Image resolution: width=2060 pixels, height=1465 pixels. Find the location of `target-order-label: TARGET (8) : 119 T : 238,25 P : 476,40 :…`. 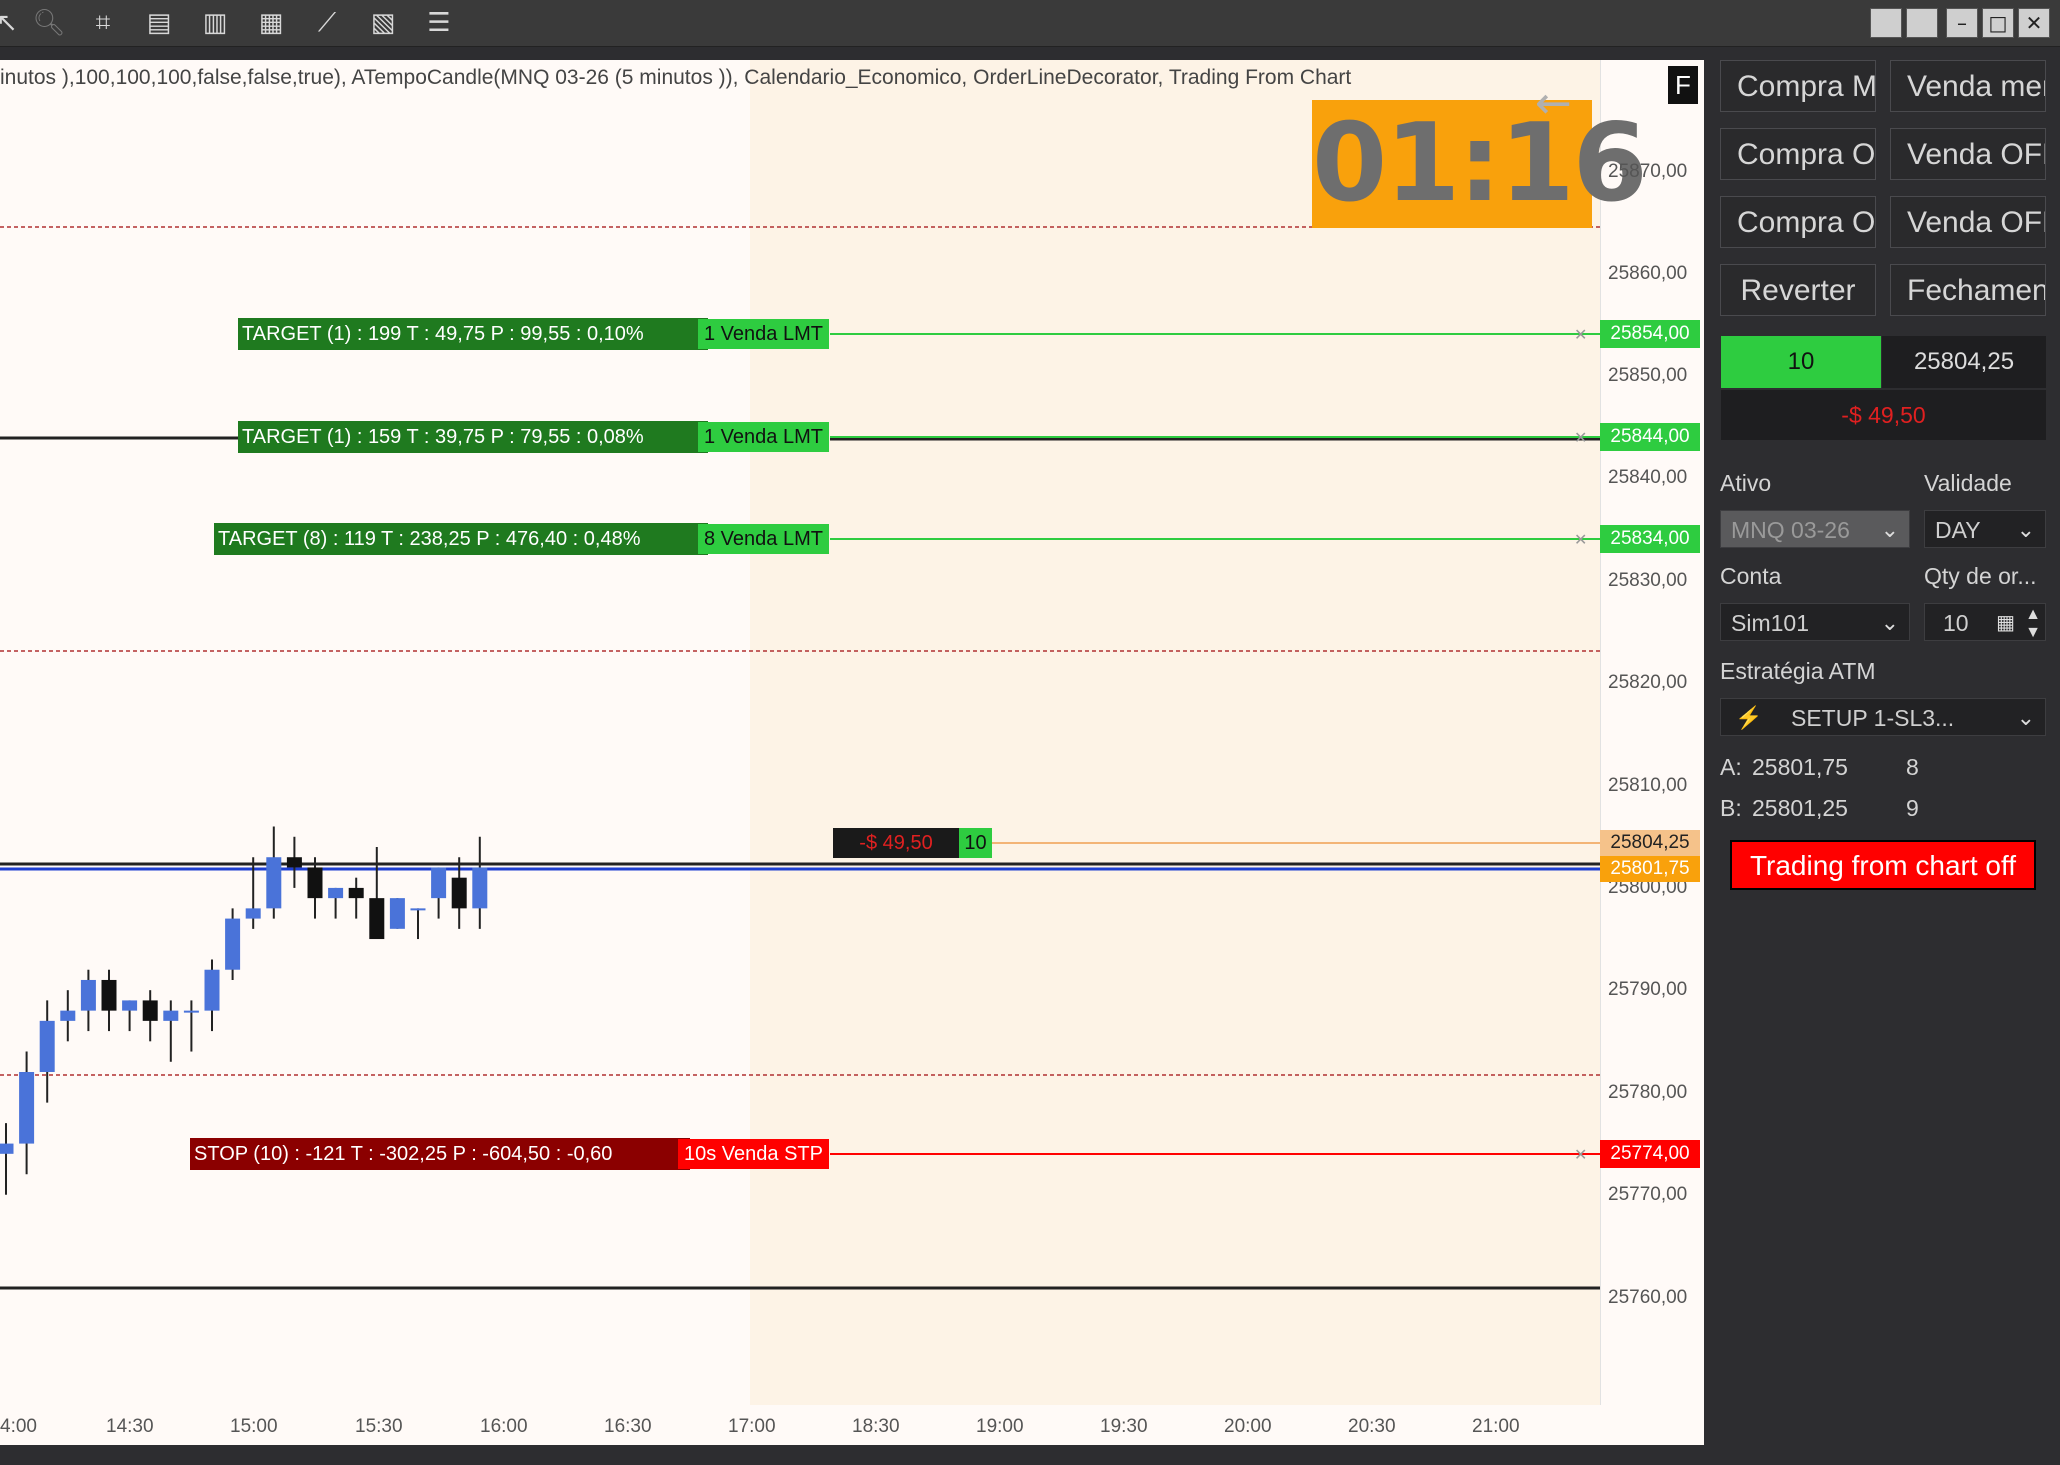

target-order-label: TARGET (8) : 119 T : 238,25 P : 476,40 :… is located at coordinates (461, 539).